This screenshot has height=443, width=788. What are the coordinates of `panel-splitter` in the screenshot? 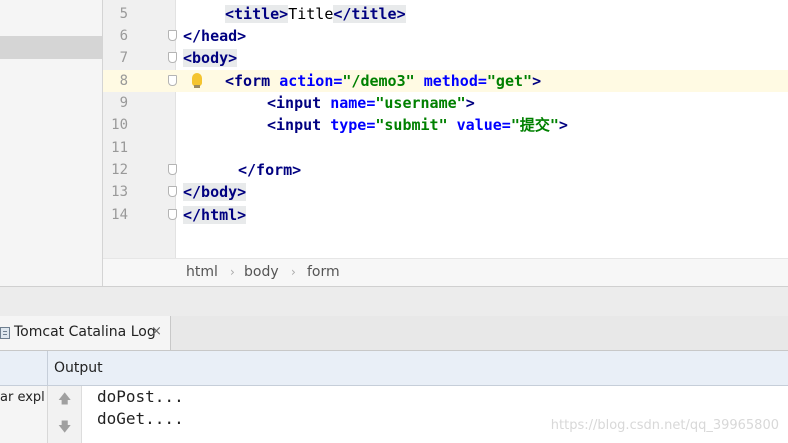 It's located at (394, 301).